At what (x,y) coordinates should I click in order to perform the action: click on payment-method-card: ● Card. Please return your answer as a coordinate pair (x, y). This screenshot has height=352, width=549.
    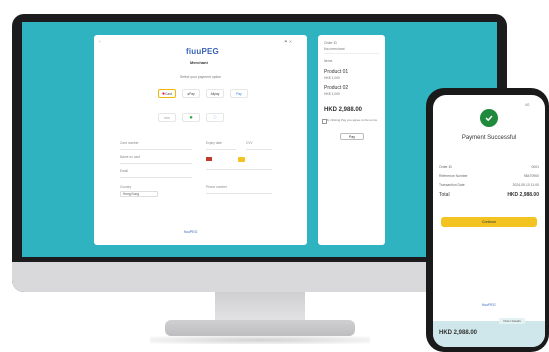
    Looking at the image, I should click on (167, 93).